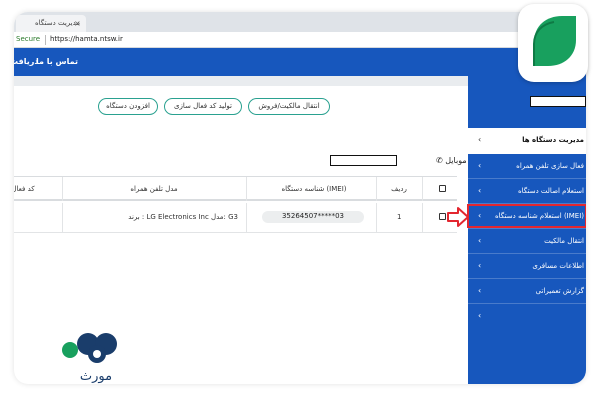 The height and width of the screenshot is (400, 600). Describe the element at coordinates (363, 160) in the screenshot. I see `phone-number-redacted` at that location.